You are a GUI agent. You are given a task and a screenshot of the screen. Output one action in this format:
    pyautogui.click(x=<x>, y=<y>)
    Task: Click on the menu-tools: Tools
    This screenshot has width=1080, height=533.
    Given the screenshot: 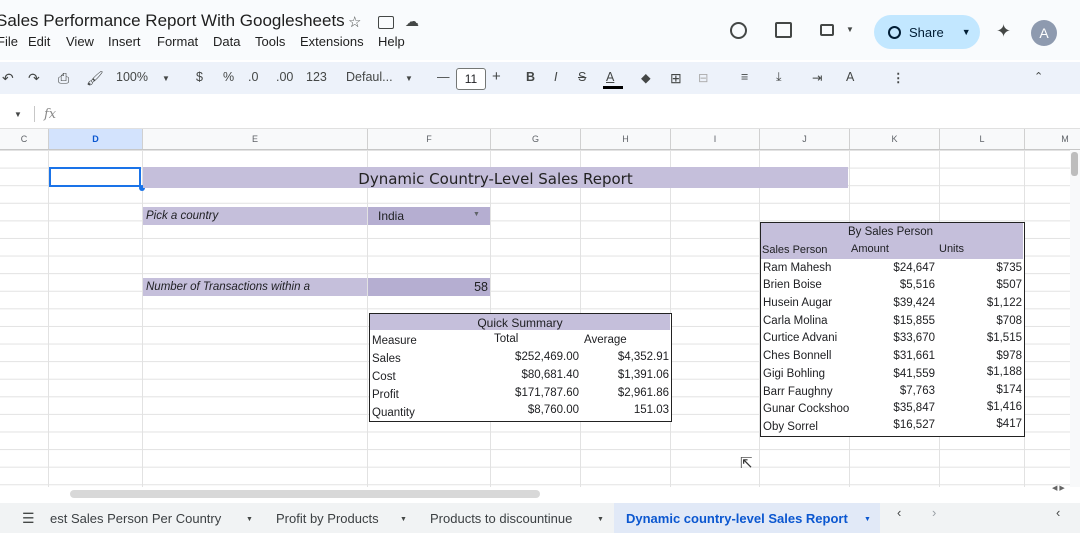 What is the action you would take?
    pyautogui.click(x=270, y=41)
    